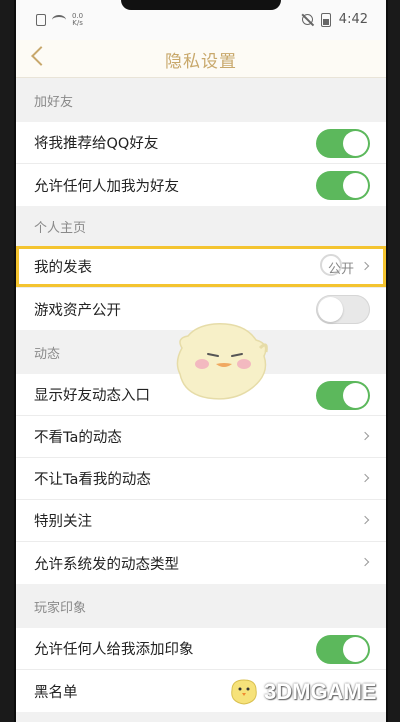 The image size is (400, 722). I want to click on row-label: 允许系统发的动态类型, so click(106, 564).